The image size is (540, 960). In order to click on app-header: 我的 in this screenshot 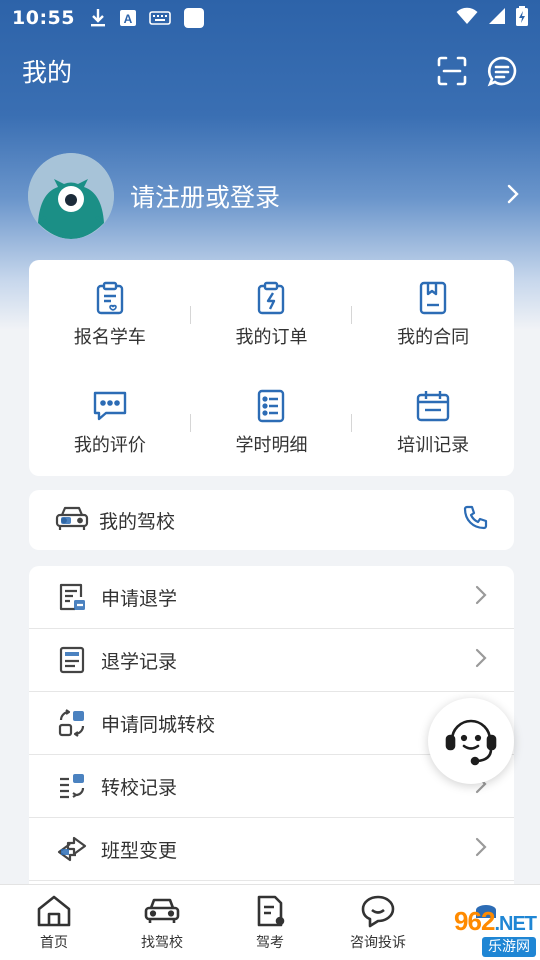, I will do `click(270, 71)`.